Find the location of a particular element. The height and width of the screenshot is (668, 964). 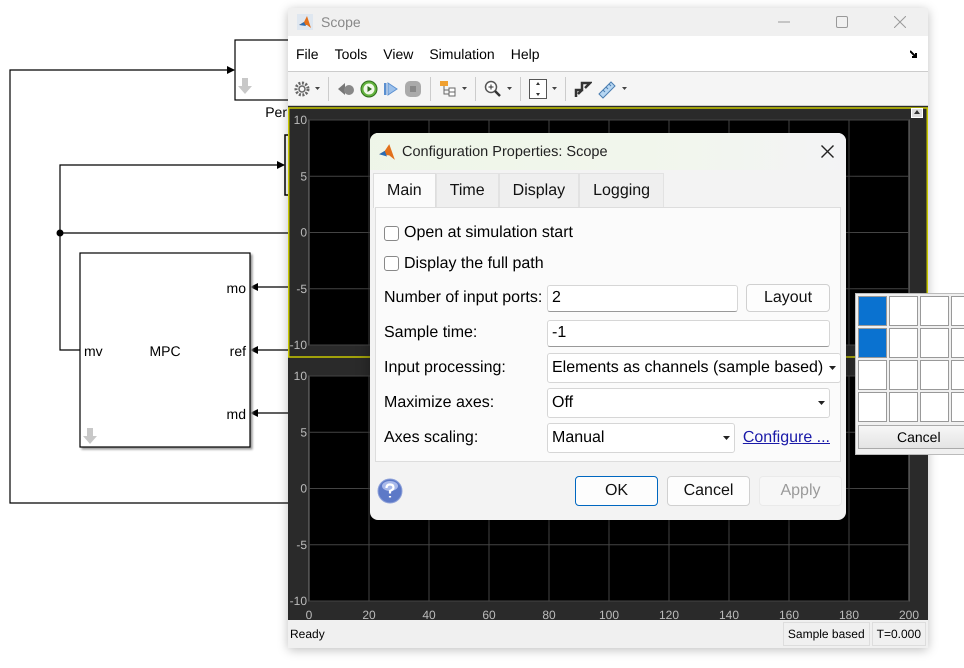

x-tick-label: 160 is located at coordinates (789, 614).